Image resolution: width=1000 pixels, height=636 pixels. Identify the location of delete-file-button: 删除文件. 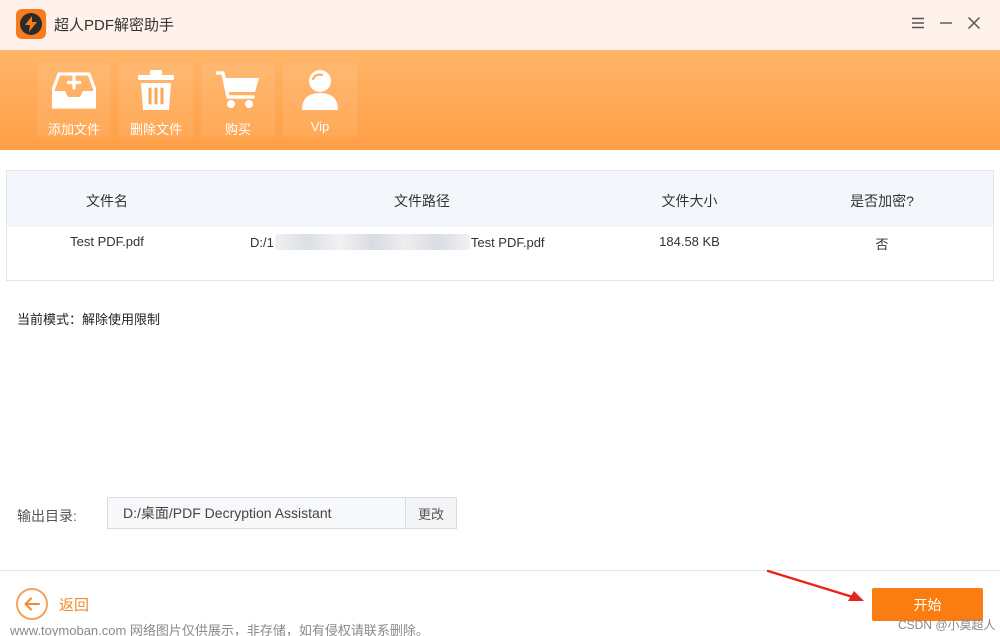
(156, 100).